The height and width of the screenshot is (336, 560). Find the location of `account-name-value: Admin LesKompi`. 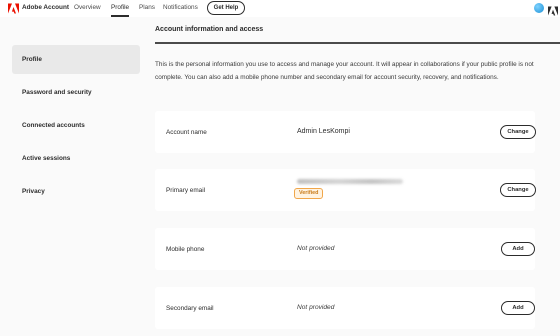

account-name-value: Admin LesKompi is located at coordinates (323, 131).